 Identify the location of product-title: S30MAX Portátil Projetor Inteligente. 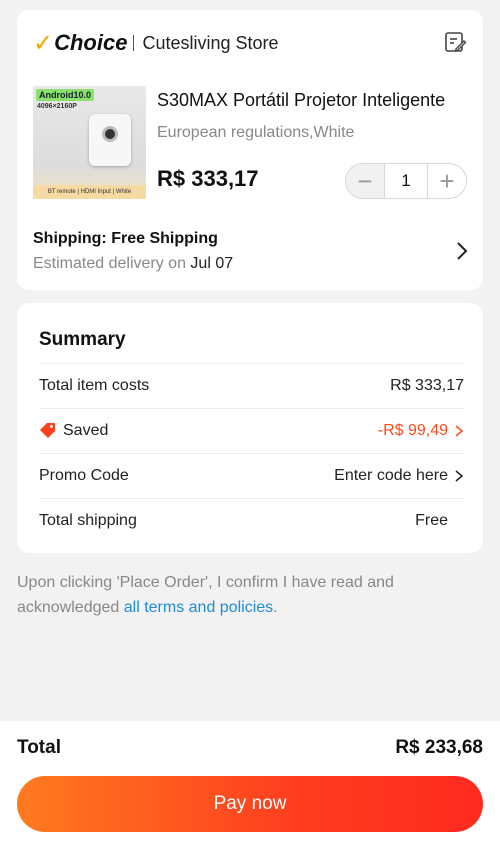
(313, 100).